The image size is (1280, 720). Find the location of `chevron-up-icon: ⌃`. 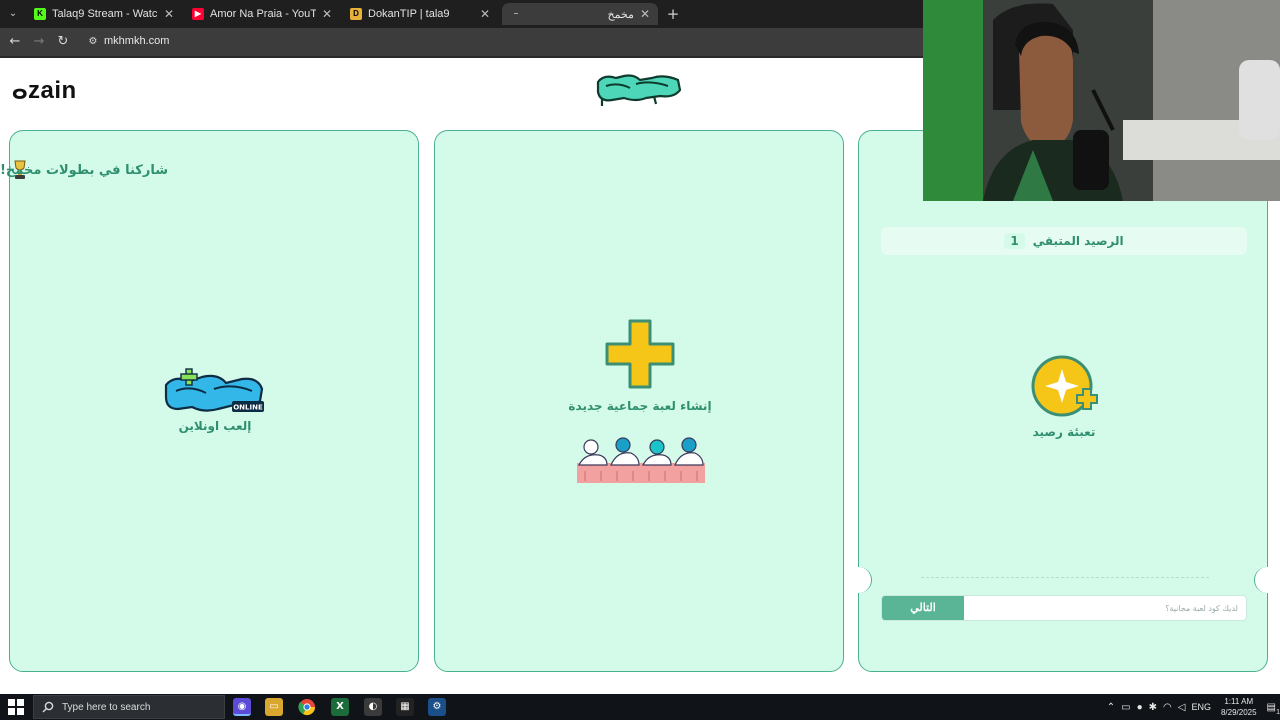

chevron-up-icon: ⌃ is located at coordinates (1111, 707).